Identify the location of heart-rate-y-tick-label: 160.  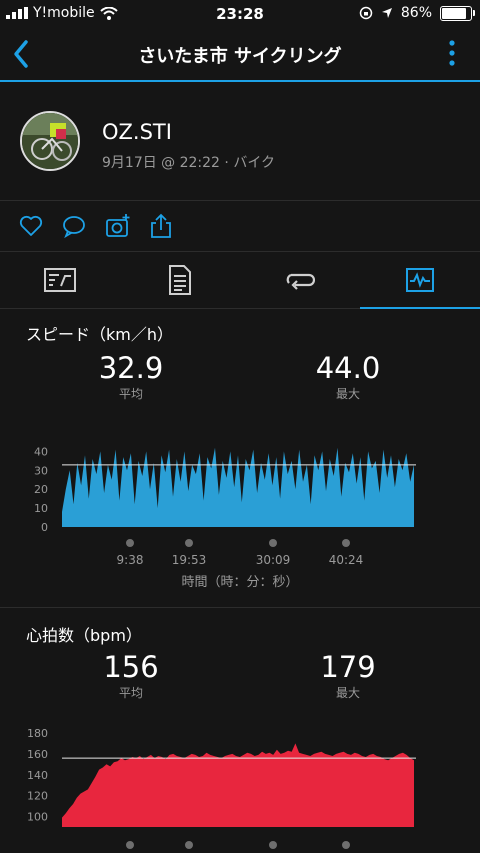
(37, 754).